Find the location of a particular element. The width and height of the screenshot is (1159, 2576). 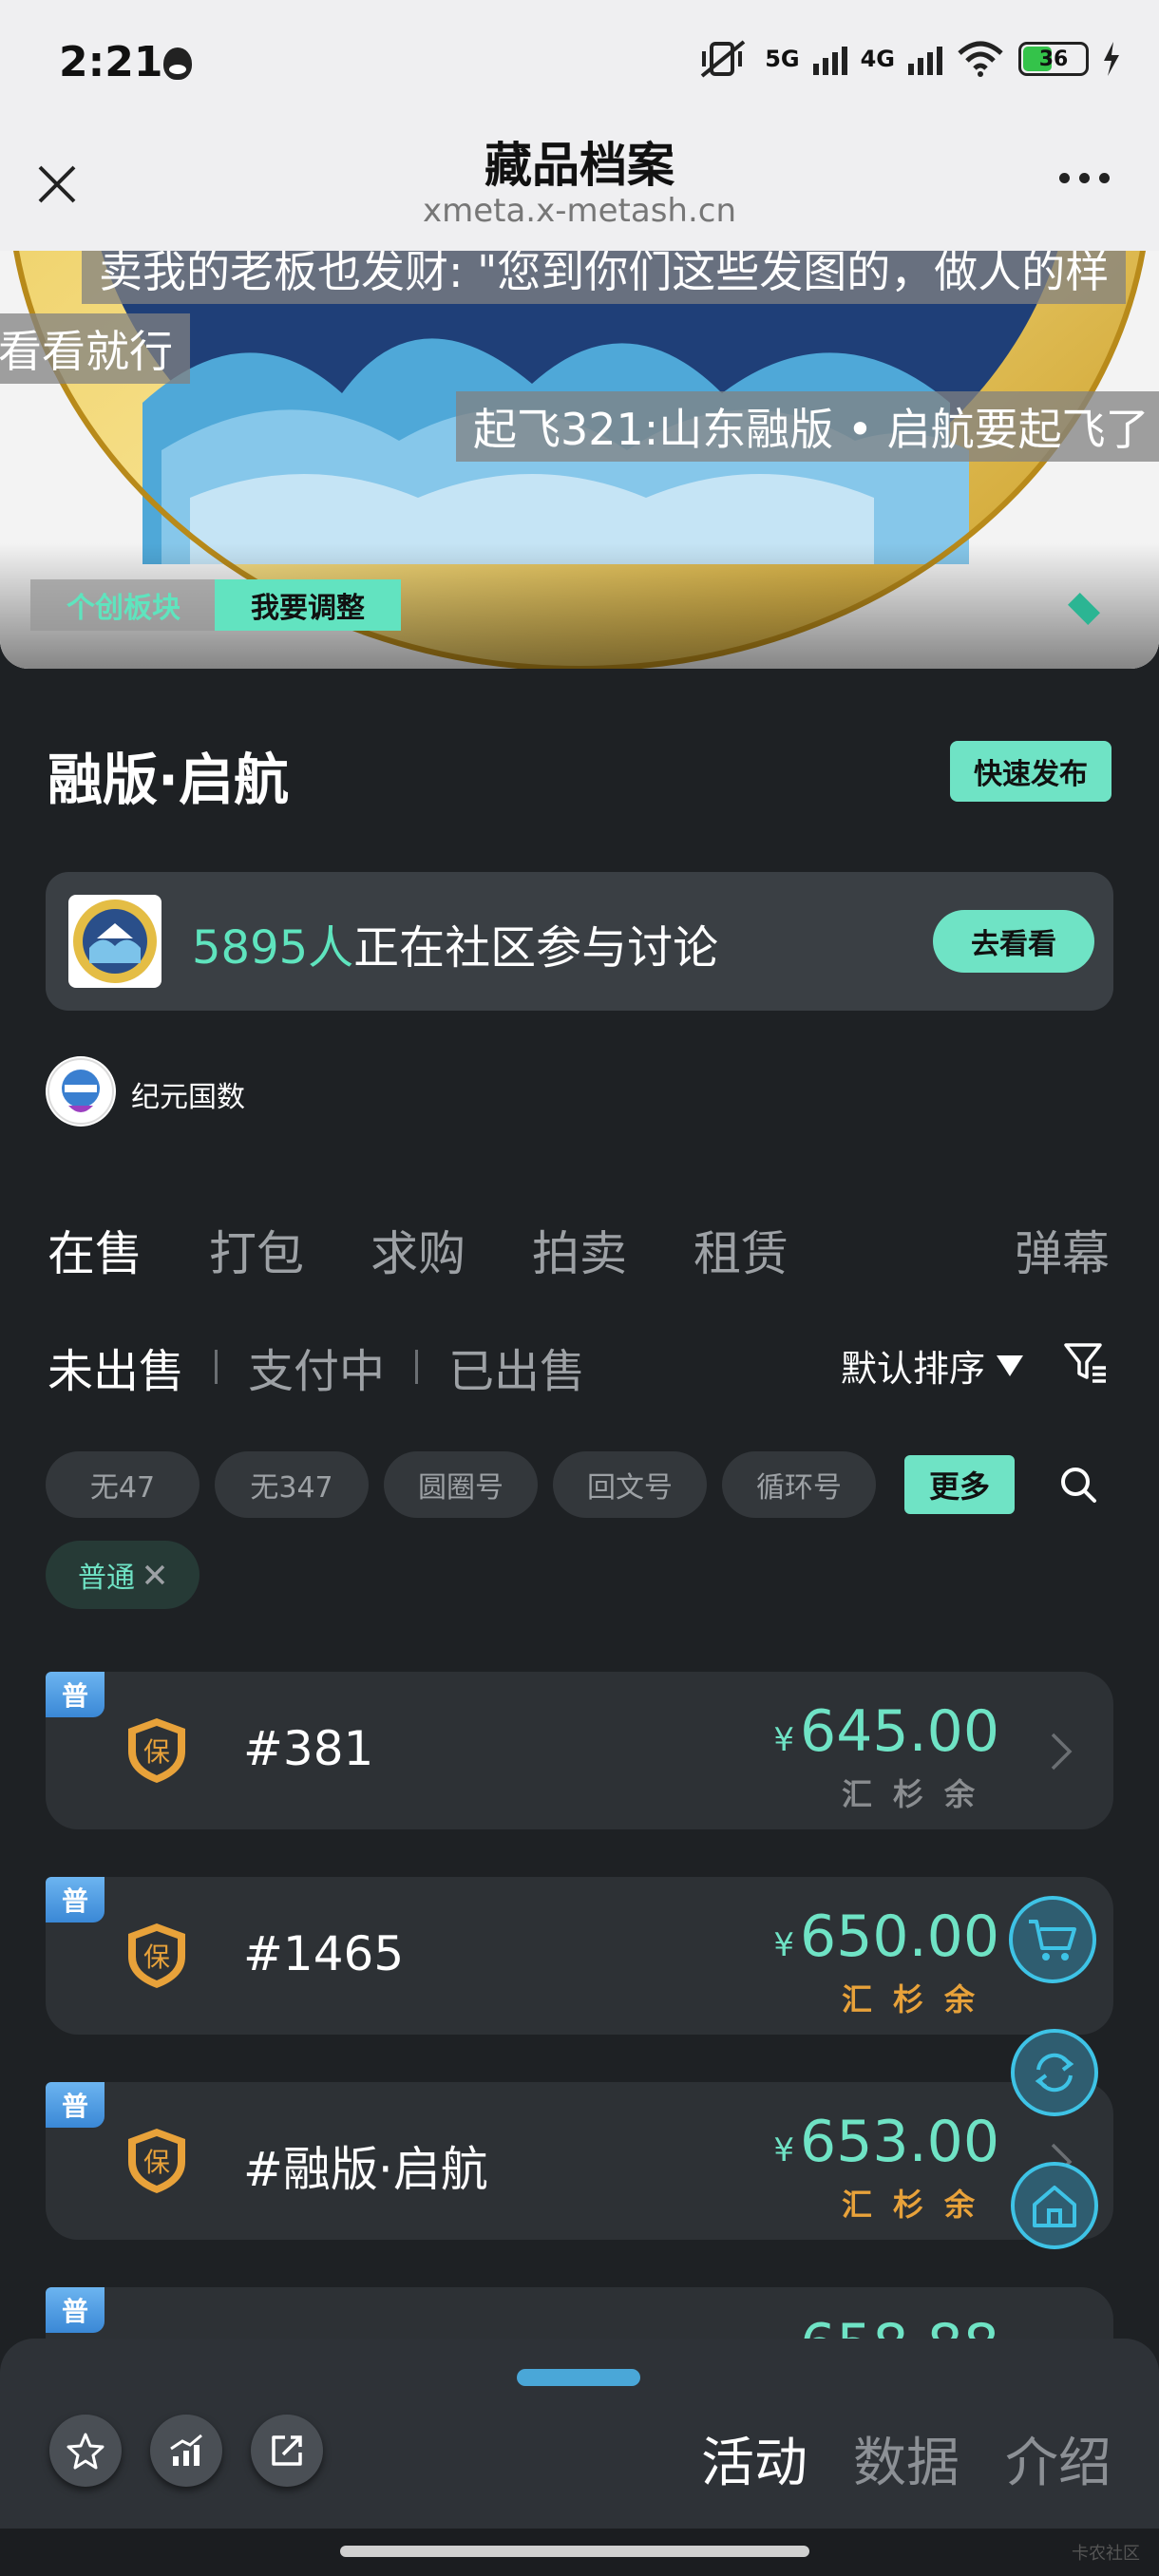

network-5g-label: 5G is located at coordinates (782, 59).